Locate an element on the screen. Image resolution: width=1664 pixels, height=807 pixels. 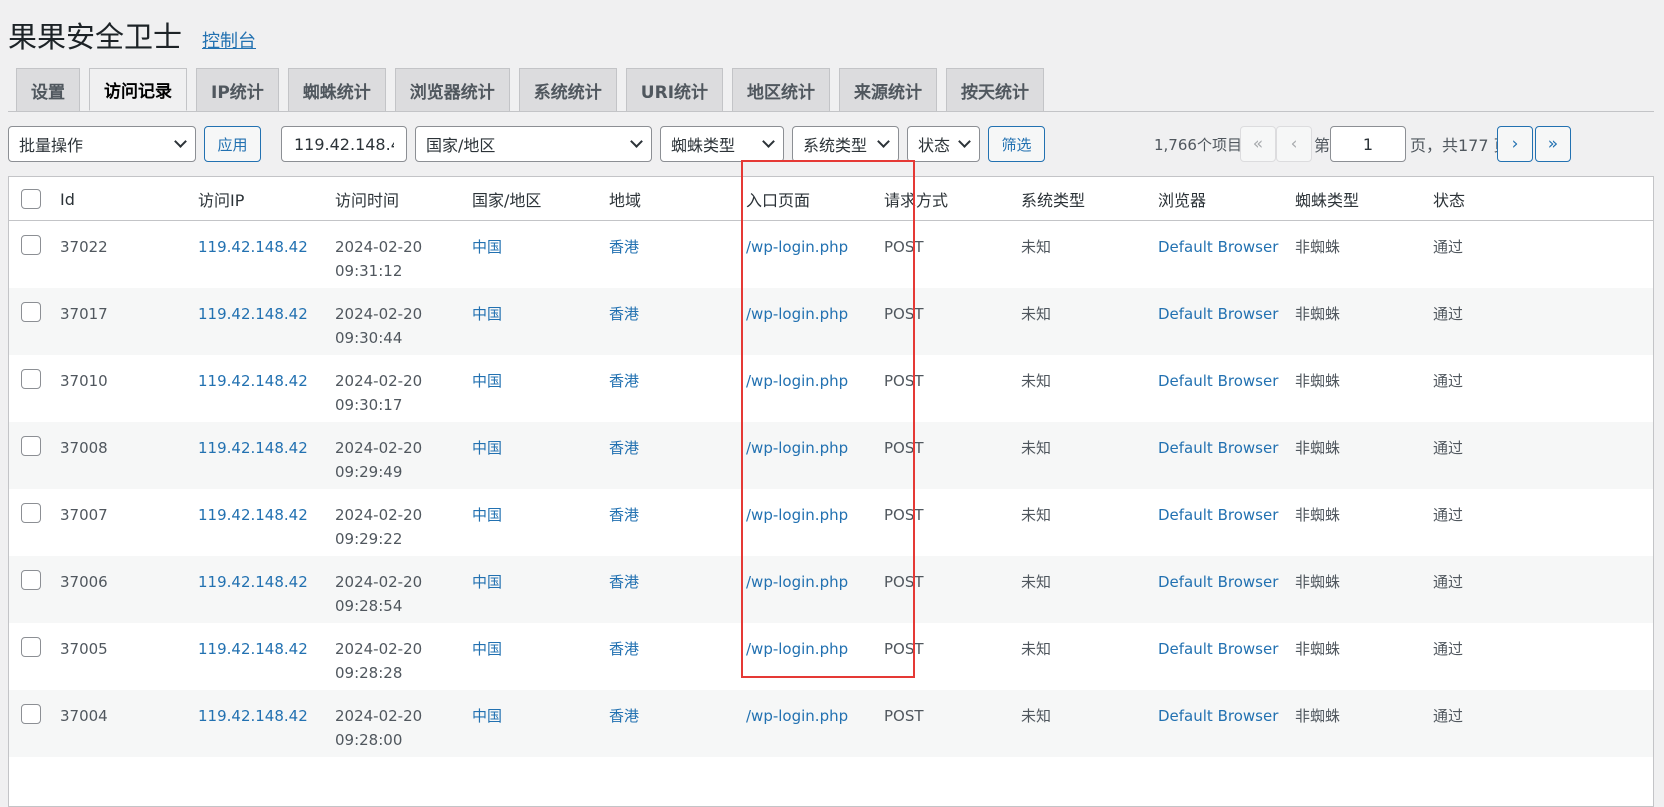
bulk-action-label: 批量操作 is located at coordinates (51, 145).